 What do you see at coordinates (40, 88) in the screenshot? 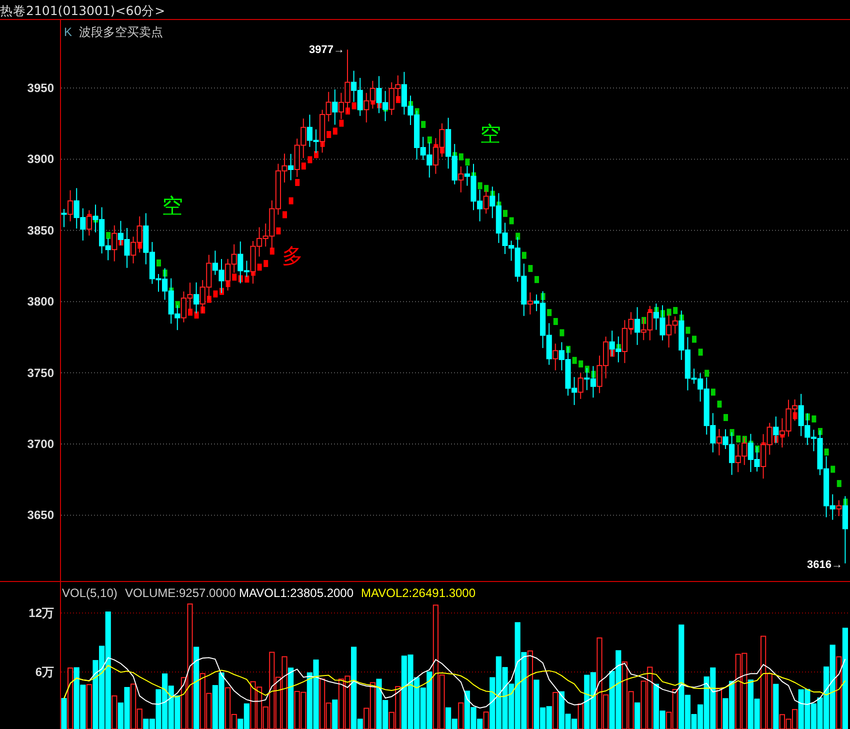
I see `price-axis-label: 3950` at bounding box center [40, 88].